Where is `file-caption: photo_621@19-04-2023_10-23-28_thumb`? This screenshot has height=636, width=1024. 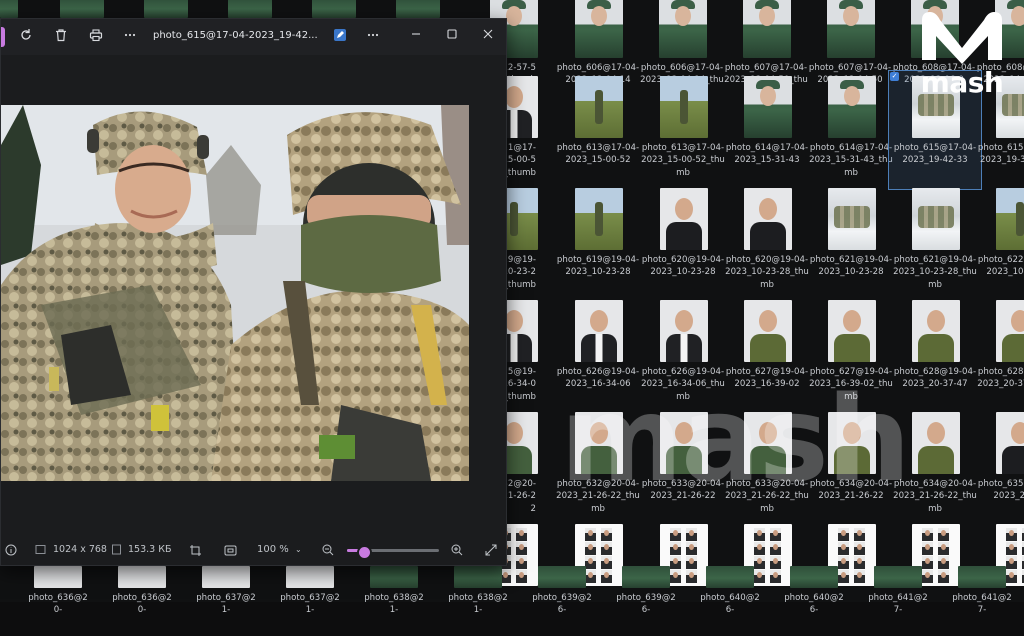
file-caption: photo_621@19-04-2023_10-23-28_thumb is located at coordinates (935, 272).